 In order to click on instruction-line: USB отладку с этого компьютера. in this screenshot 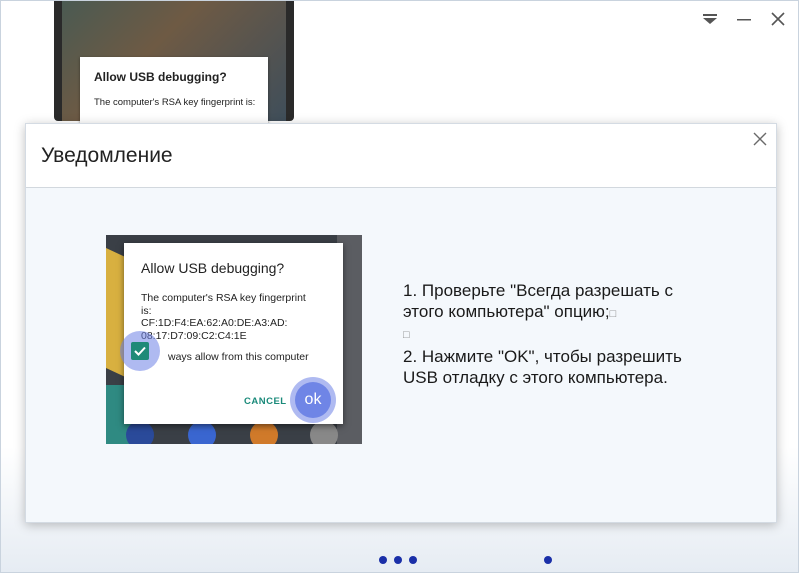, I will do `click(535, 377)`.